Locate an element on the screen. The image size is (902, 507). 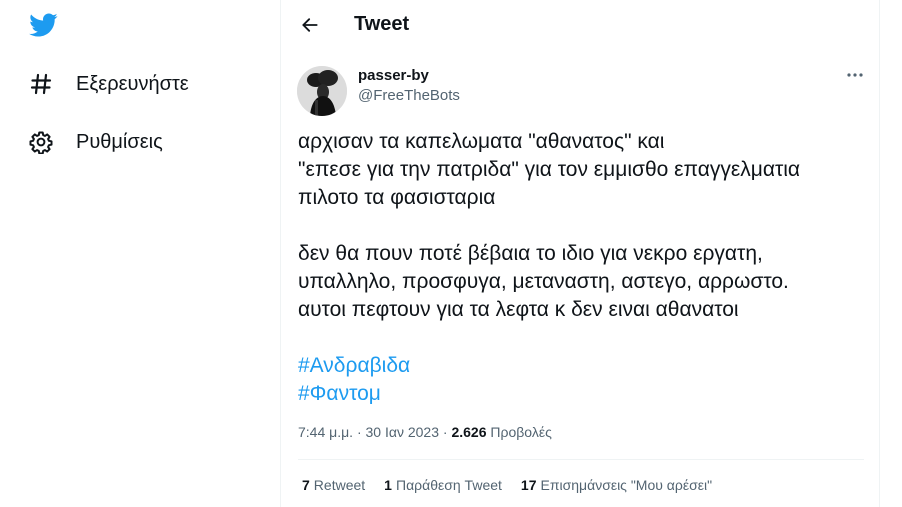
sidebar-item-label: Εξερευνήστε is located at coordinates (132, 83).